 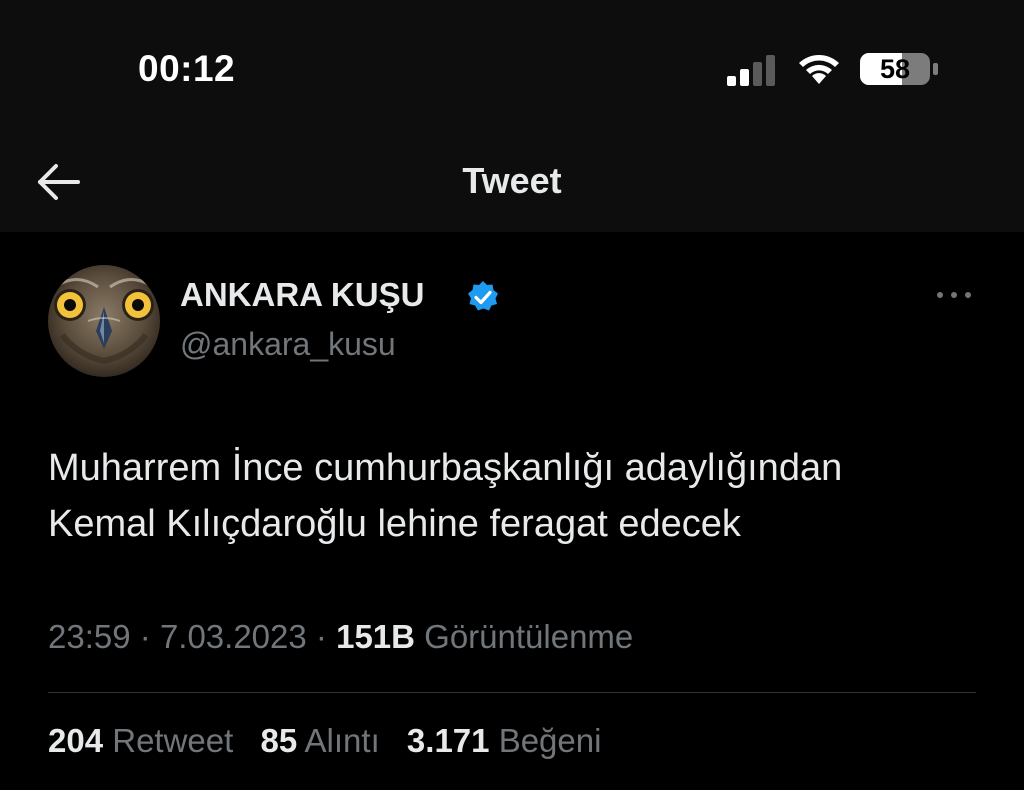 I want to click on tweet-stats: 204 Retweet 85 Alıntı 3.171 Beğeni, so click(x=333, y=741).